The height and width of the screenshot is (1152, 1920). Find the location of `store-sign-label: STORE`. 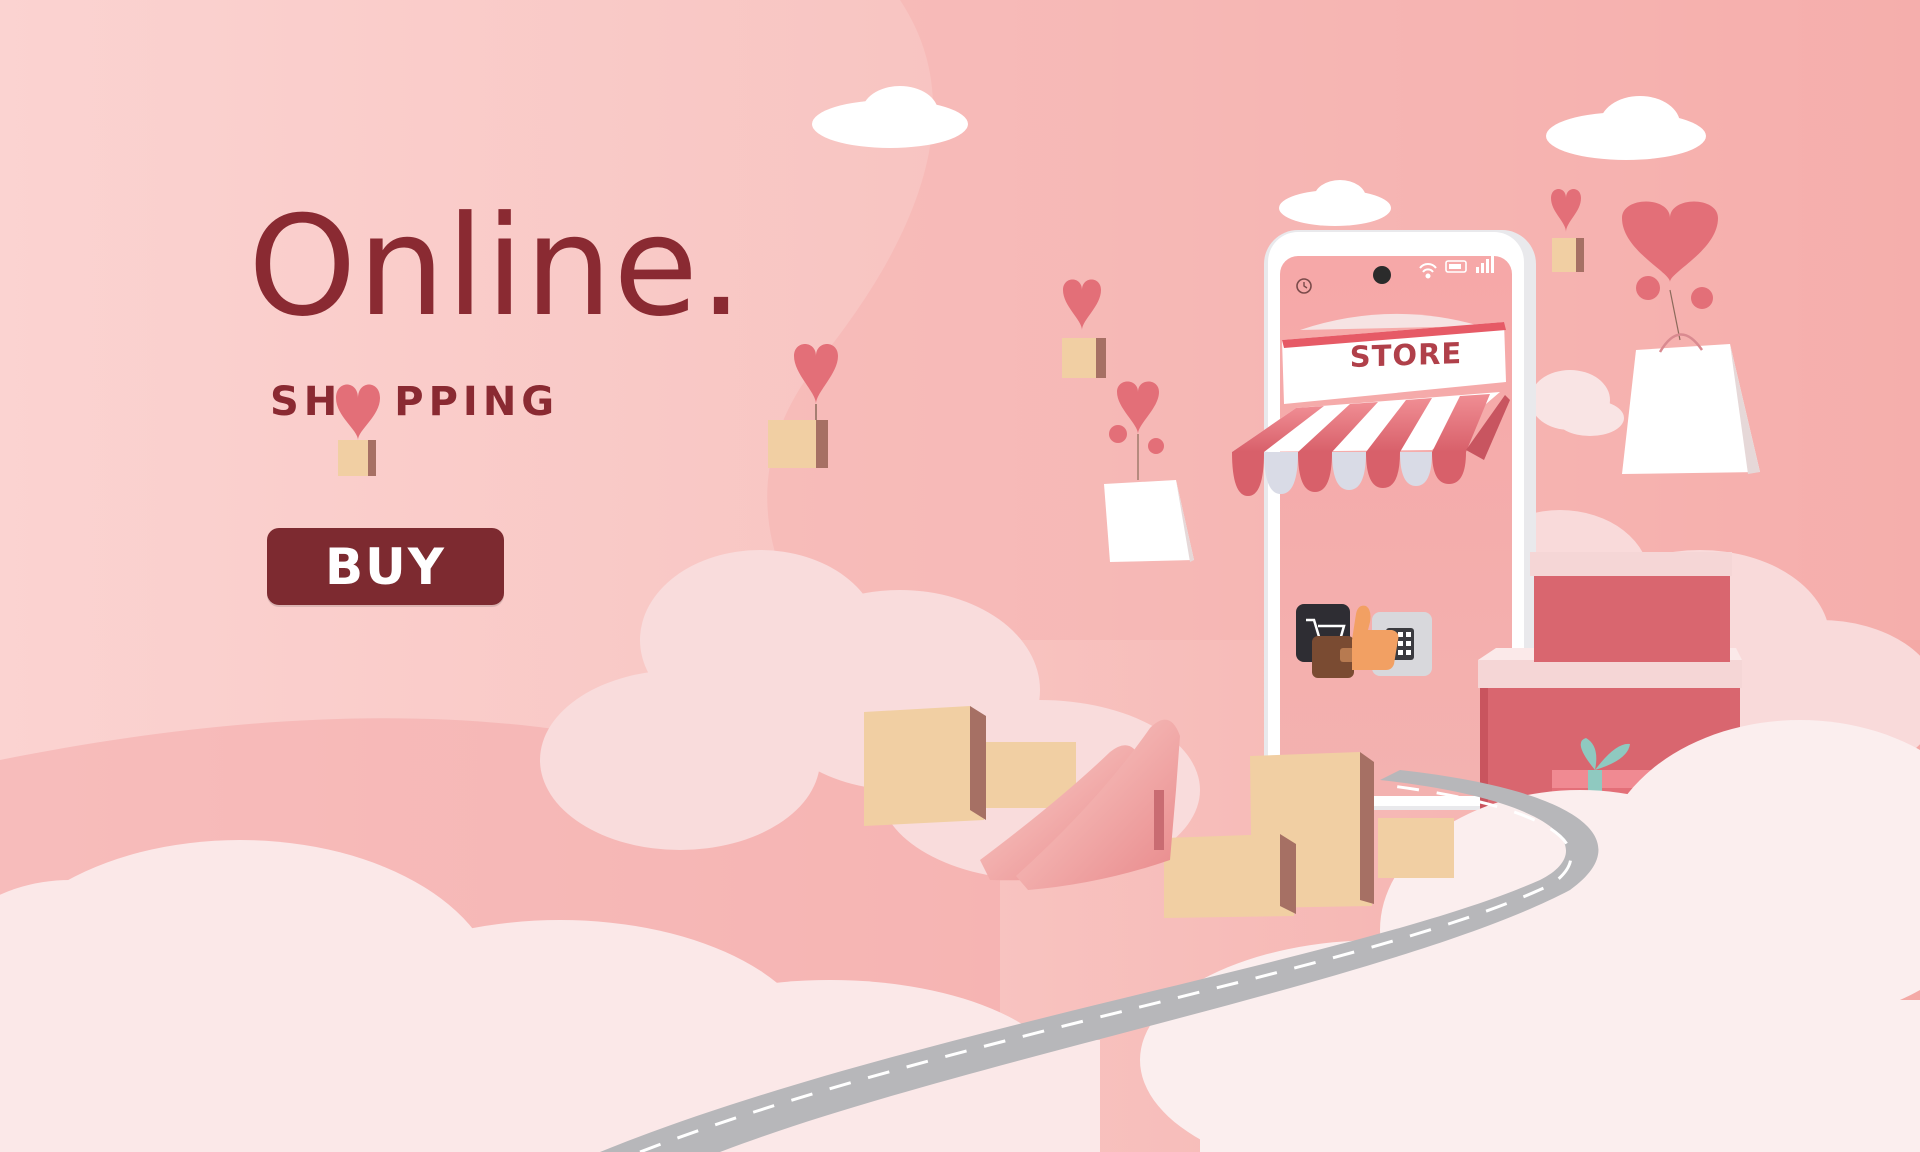

store-sign-label: STORE is located at coordinates (1406, 355).